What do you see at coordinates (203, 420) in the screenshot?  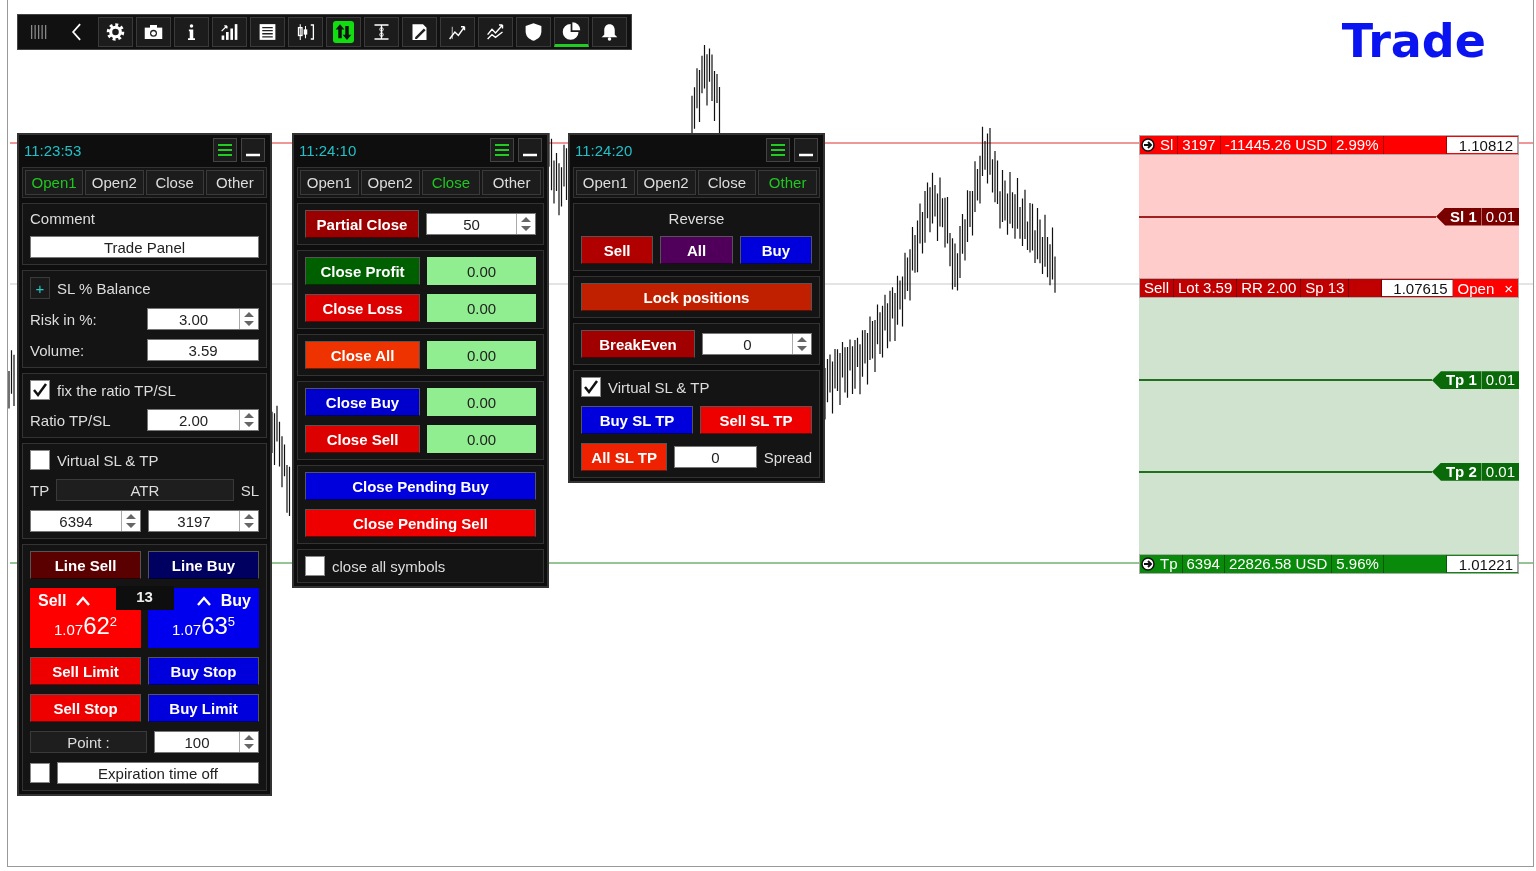 I see `number-field: 2.00` at bounding box center [203, 420].